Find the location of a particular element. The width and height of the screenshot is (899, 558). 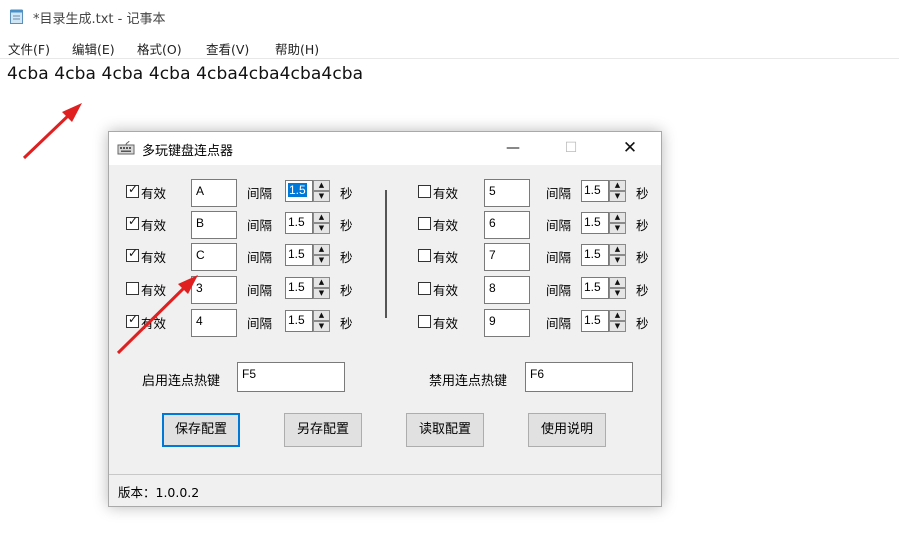

save-as-config-button: 另存配置 is located at coordinates (323, 430).